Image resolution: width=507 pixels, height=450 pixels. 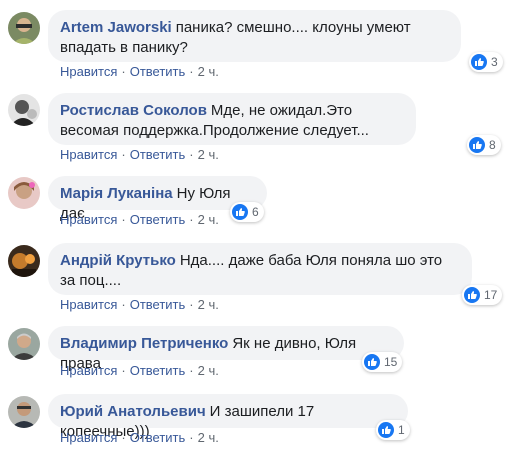 What do you see at coordinates (494, 62) in the screenshot?
I see `like-count: 3` at bounding box center [494, 62].